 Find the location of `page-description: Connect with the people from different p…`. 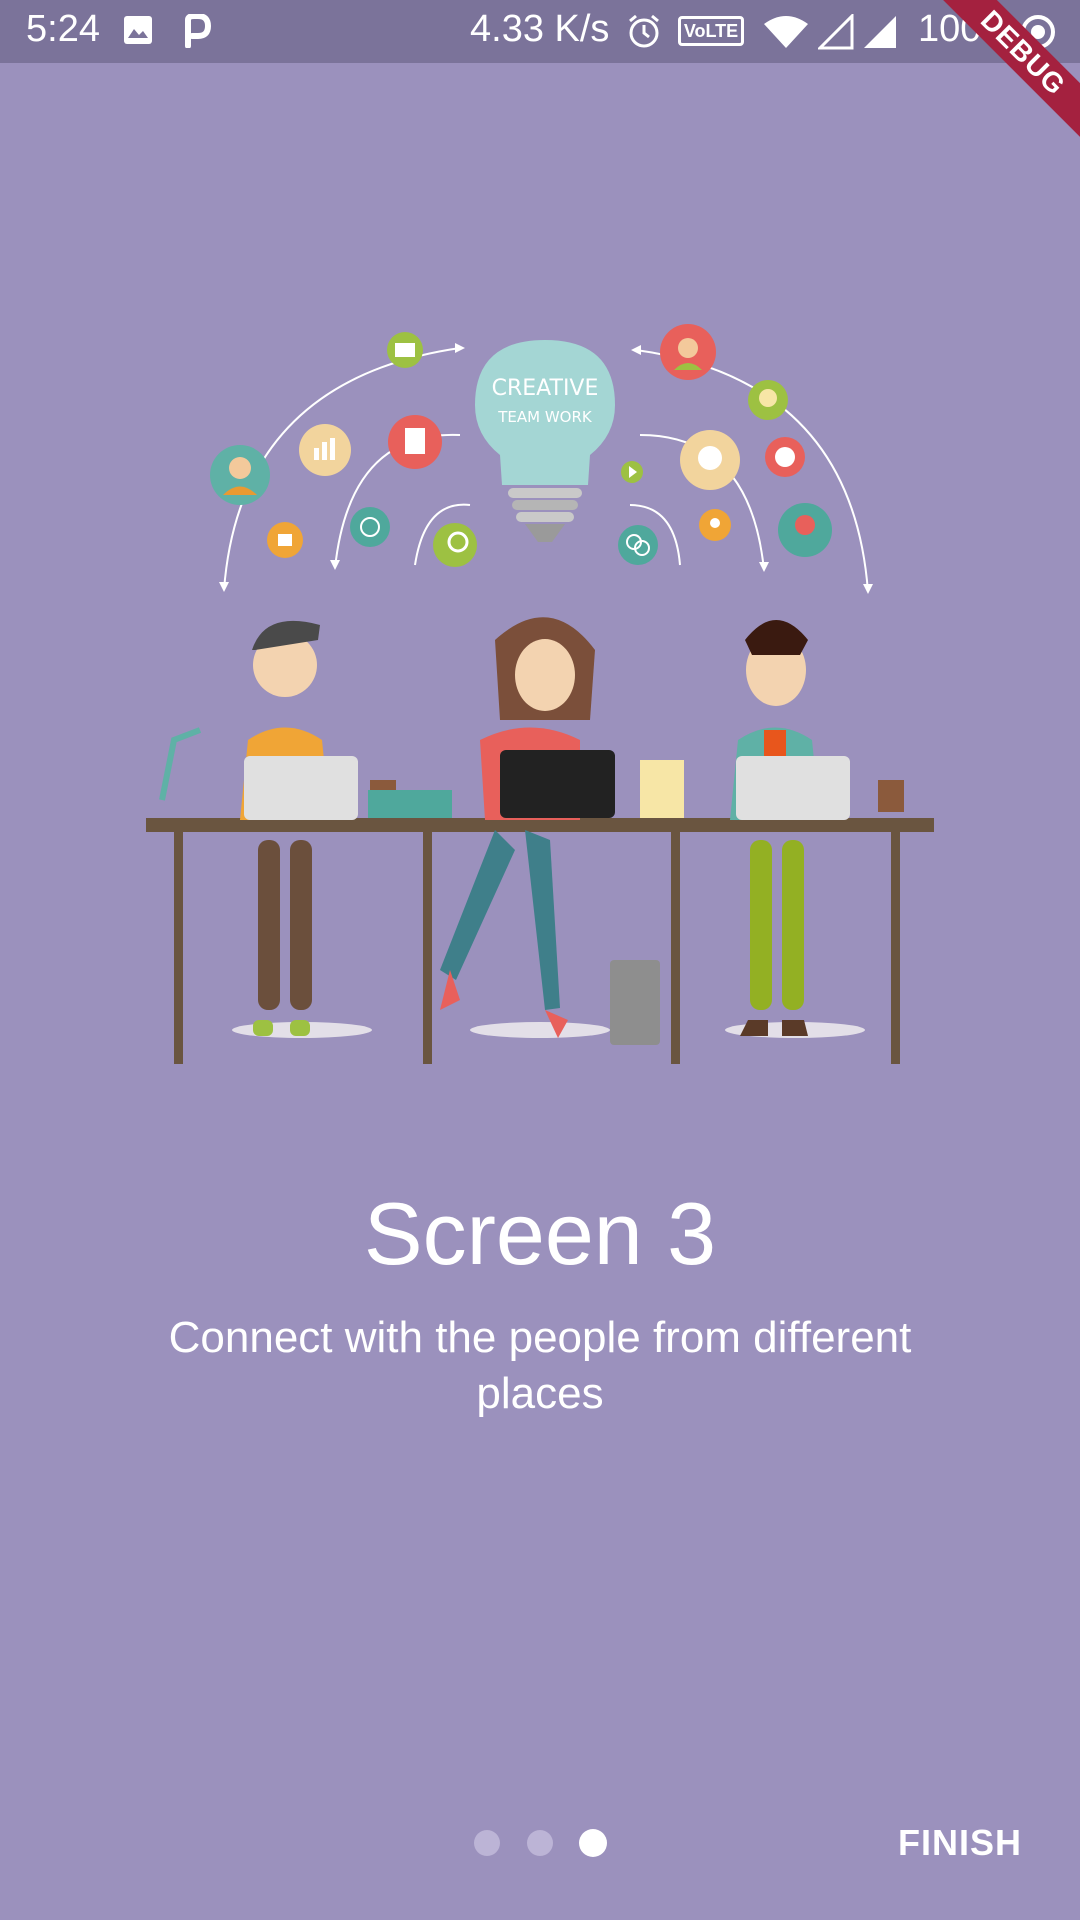

page-description: Connect with the people from different p… is located at coordinates (540, 1365).